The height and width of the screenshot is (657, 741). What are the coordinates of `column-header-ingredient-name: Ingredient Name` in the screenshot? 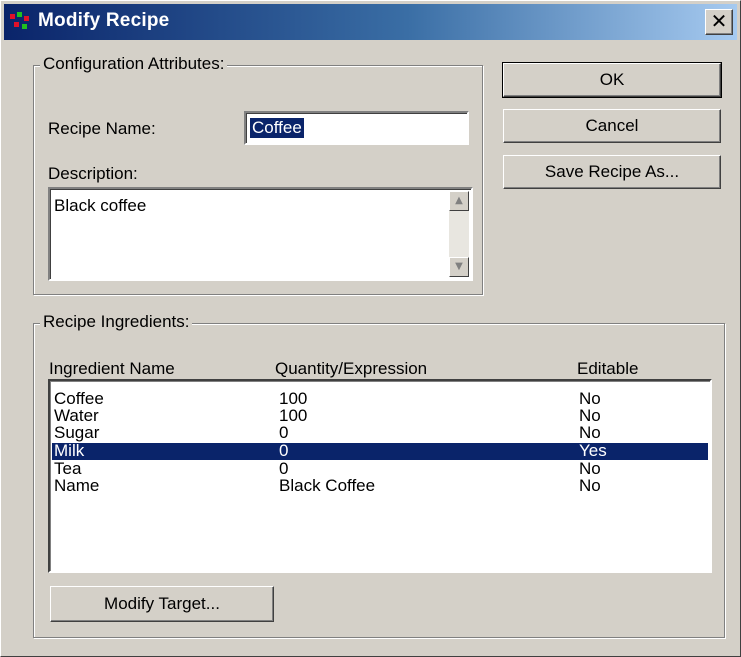 It's located at (112, 369).